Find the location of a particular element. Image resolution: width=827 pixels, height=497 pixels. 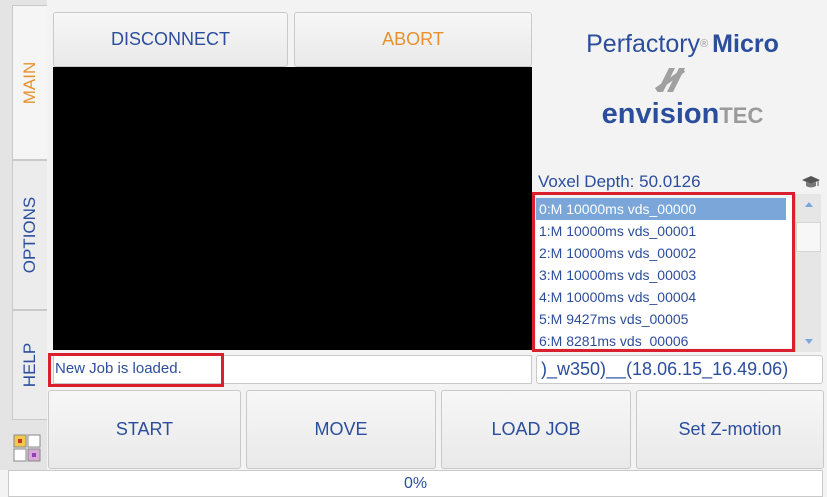

abort-button: ABORT is located at coordinates (413, 39).